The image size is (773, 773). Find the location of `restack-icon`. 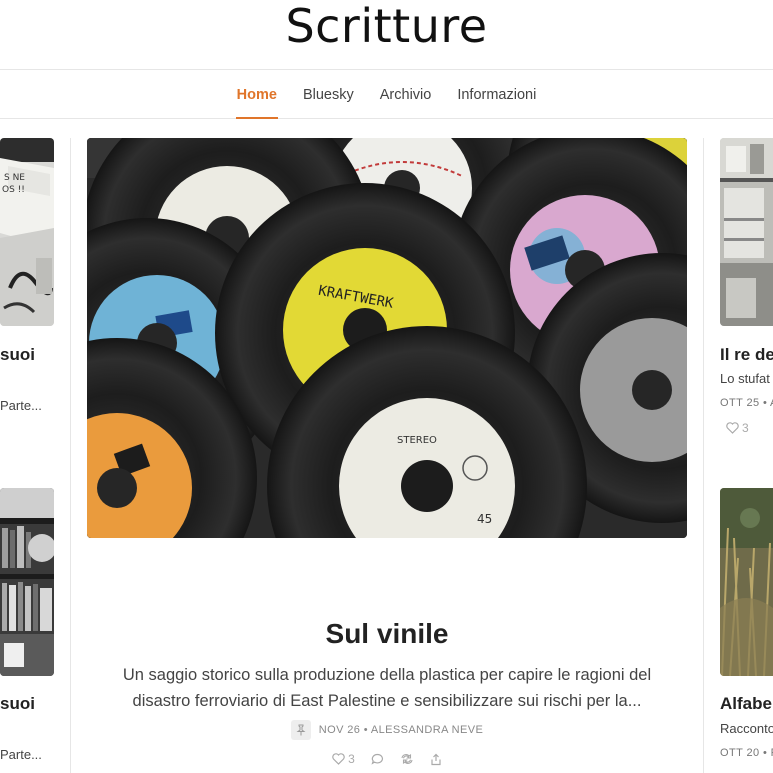

restack-icon is located at coordinates (407, 759).